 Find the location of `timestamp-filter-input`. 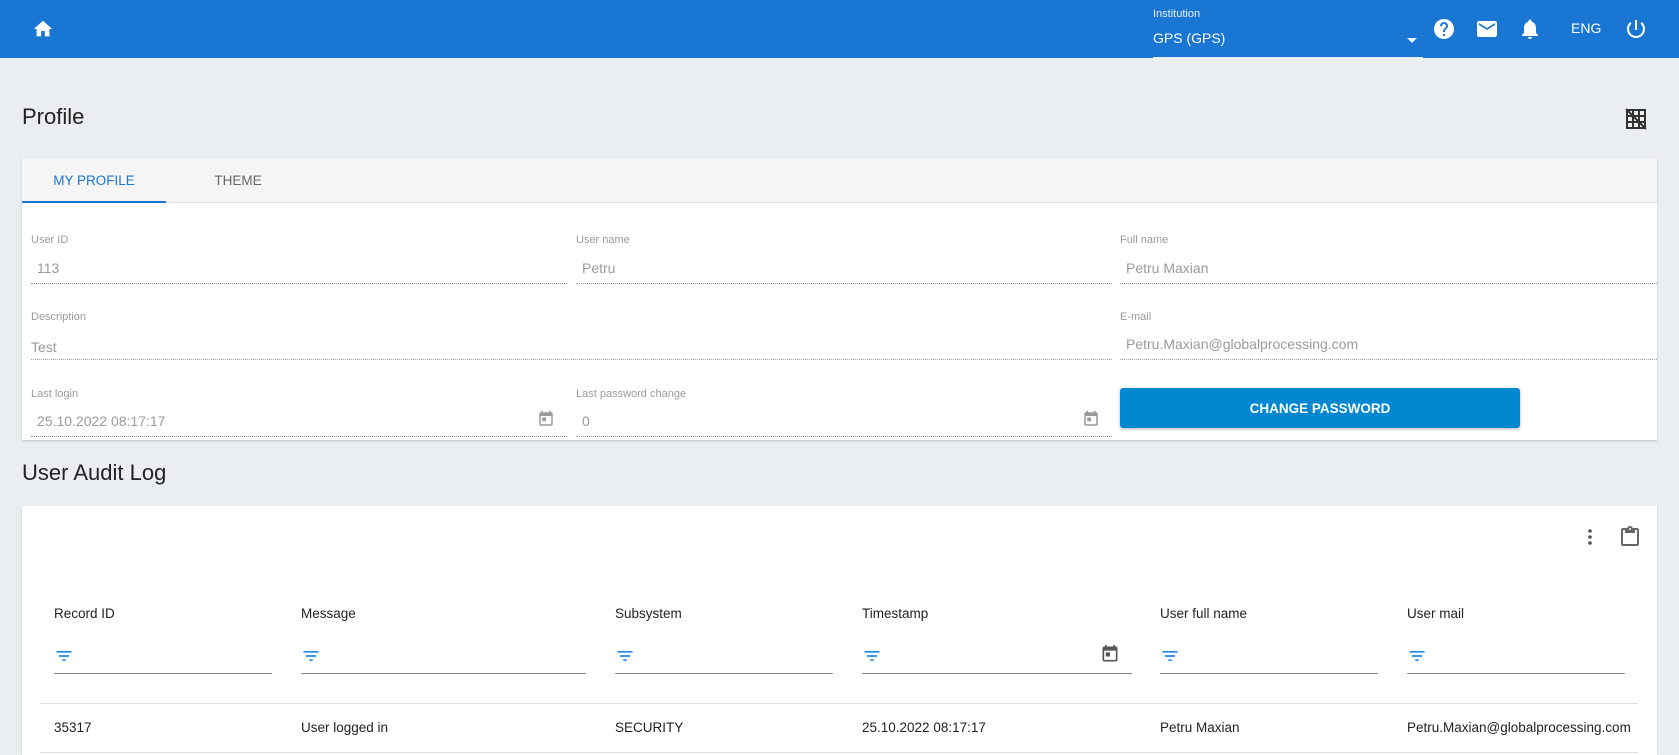

timestamp-filter-input is located at coordinates (997, 652).